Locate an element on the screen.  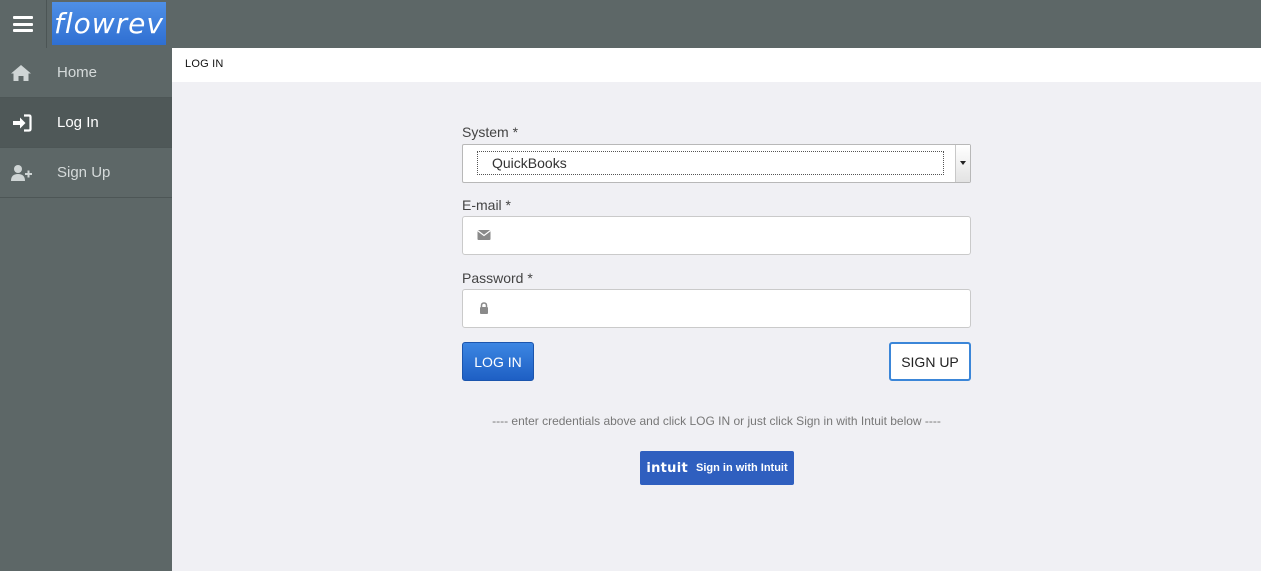
sidebar-item-sign-up: Sign Up is located at coordinates (86, 173).